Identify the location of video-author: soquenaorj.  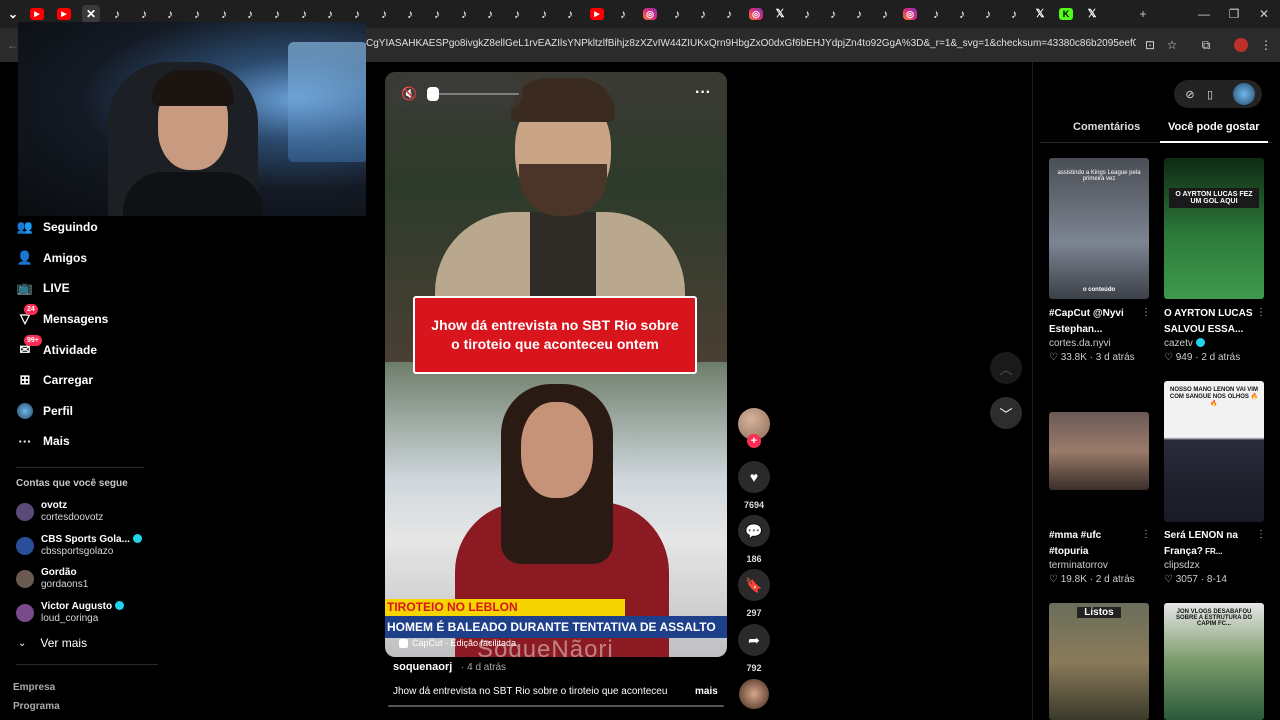
(422, 667).